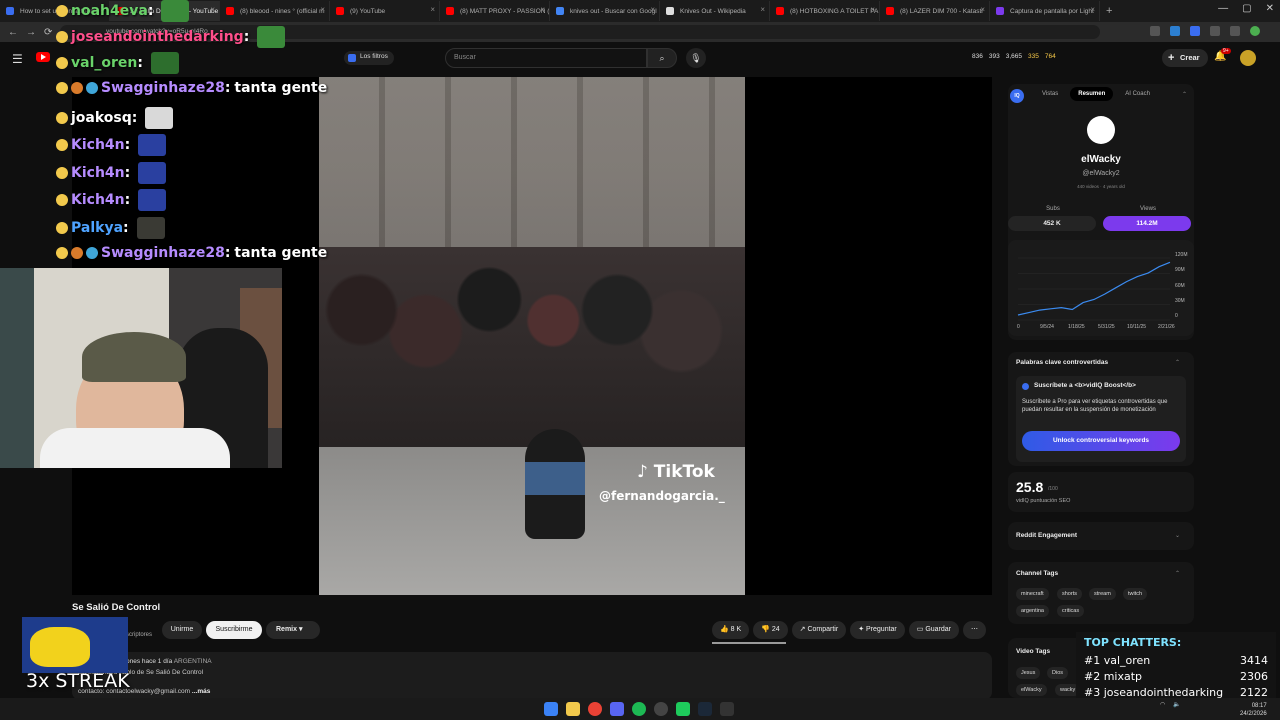  I want to click on more-actions-button: ⋯, so click(975, 630).